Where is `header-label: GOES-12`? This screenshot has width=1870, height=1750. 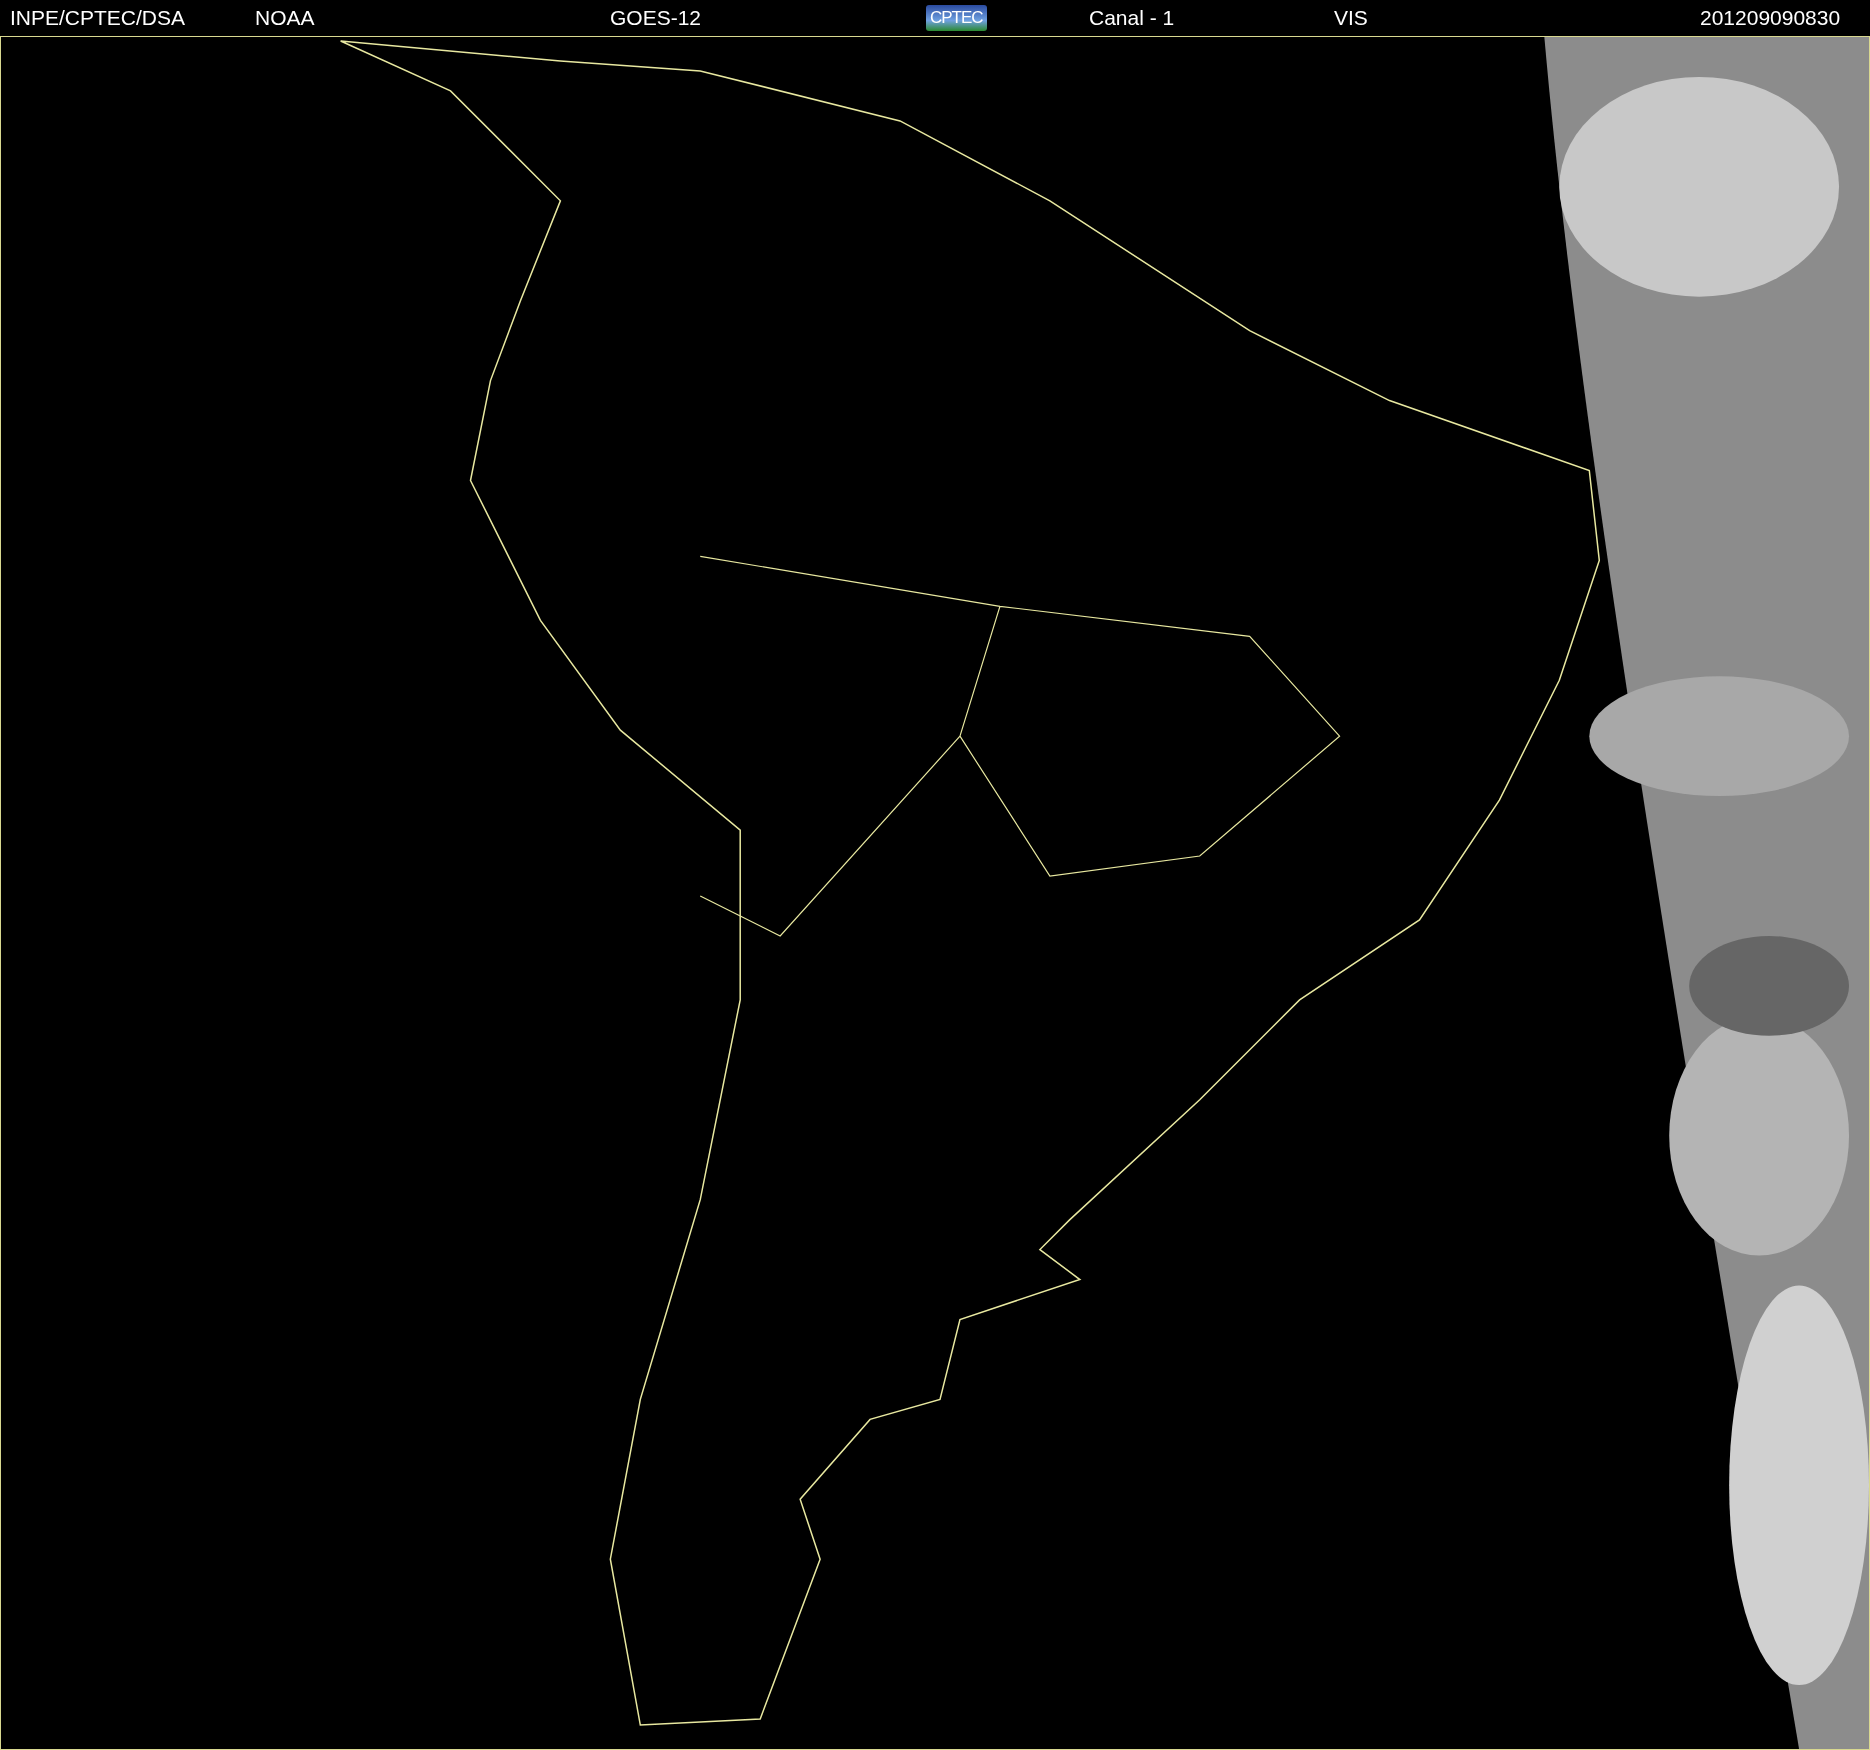 header-label: GOES-12 is located at coordinates (656, 18).